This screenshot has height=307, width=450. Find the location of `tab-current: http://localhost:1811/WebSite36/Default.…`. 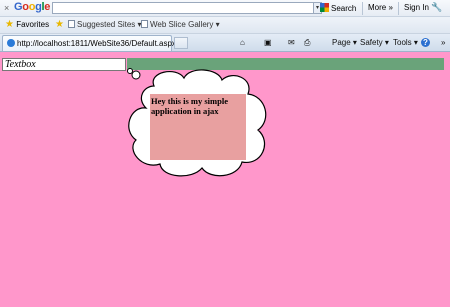

tab-current: http://localhost:1811/WebSite36/Default.… is located at coordinates (89, 43).